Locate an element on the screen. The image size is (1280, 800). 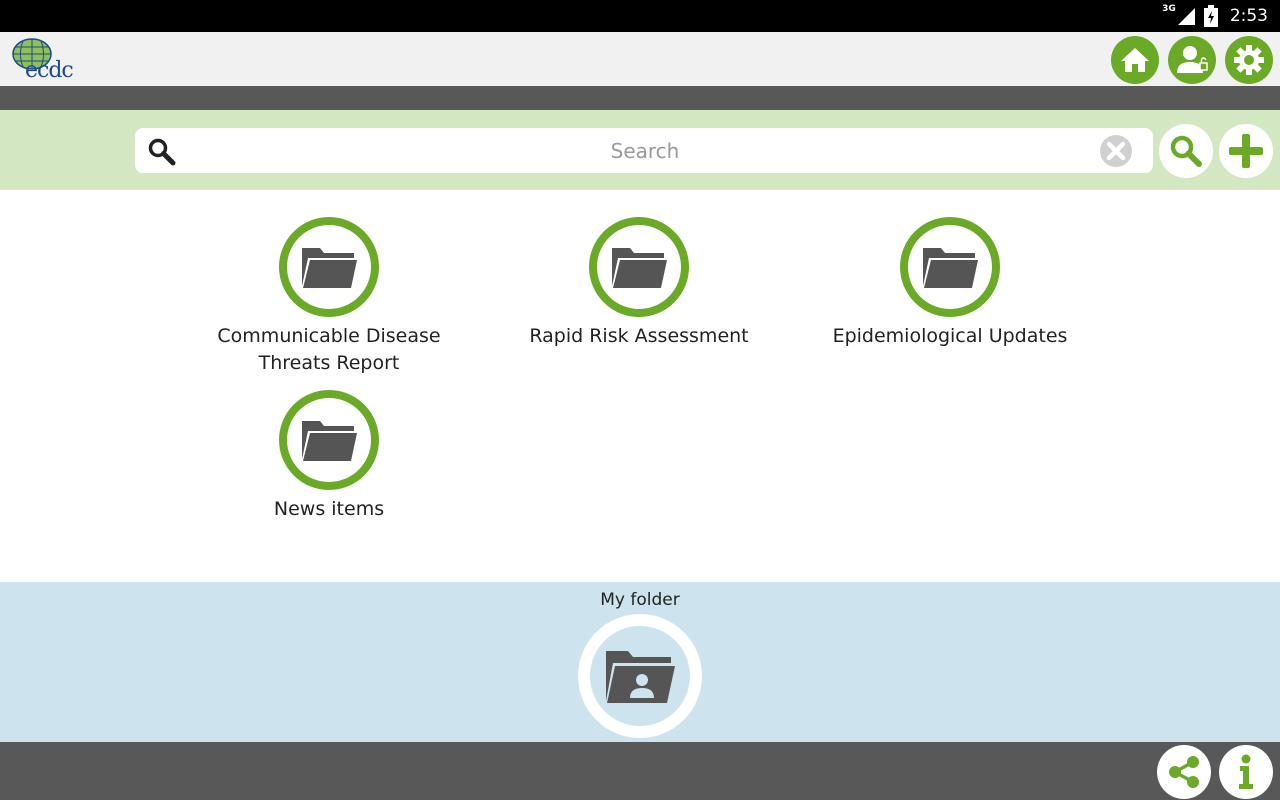
info-button is located at coordinates (1246, 772).